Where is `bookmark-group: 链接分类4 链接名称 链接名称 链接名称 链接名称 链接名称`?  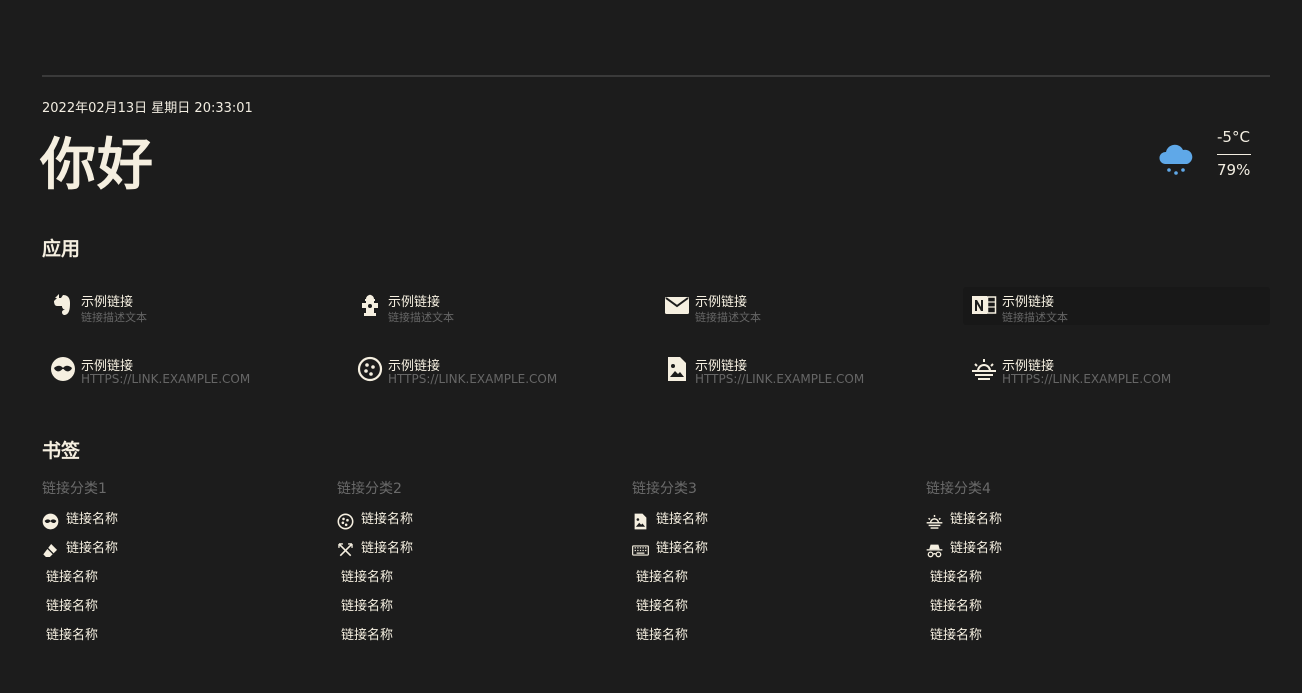
bookmark-group: 链接分类4 链接名称 链接名称 链接名称 链接名称 链接名称 is located at coordinates (1071, 567).